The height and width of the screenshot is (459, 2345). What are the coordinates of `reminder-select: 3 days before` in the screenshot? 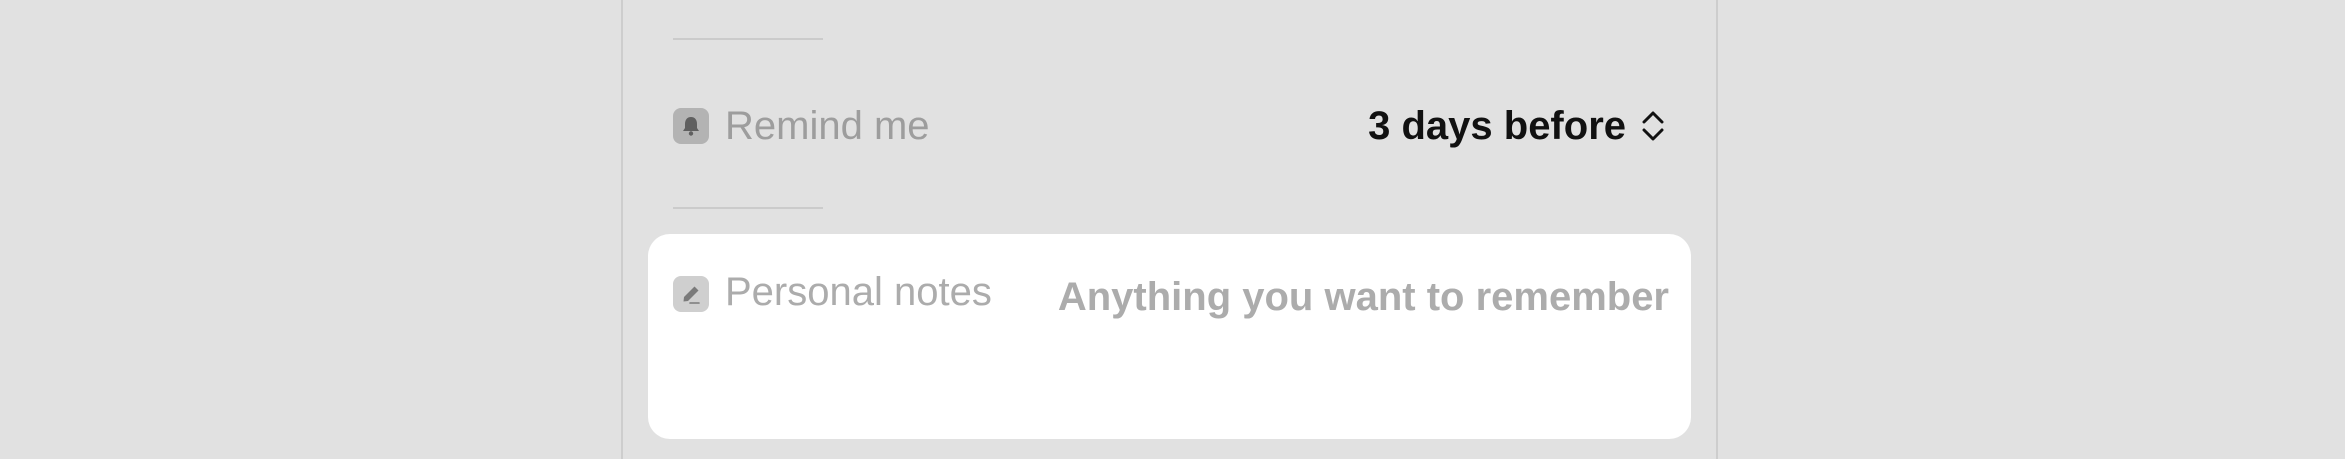 It's located at (1517, 126).